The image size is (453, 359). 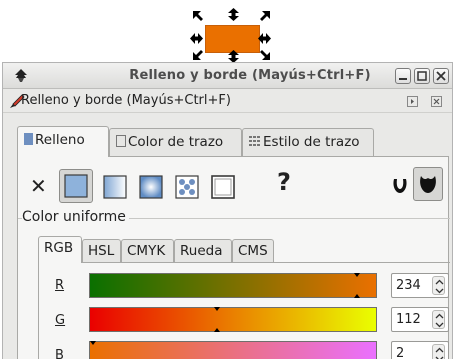 What do you see at coordinates (93, 343) in the screenshot?
I see `b-slider-marker-top` at bounding box center [93, 343].